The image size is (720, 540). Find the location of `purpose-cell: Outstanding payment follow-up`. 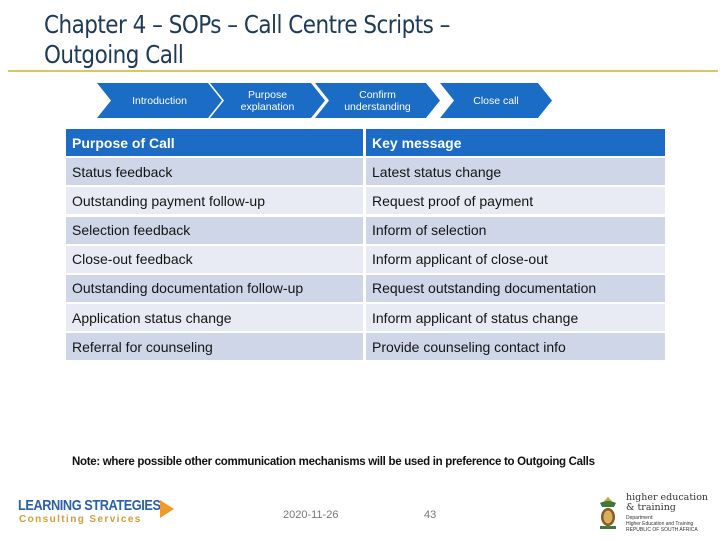

purpose-cell: Outstanding payment follow-up is located at coordinates (214, 201).